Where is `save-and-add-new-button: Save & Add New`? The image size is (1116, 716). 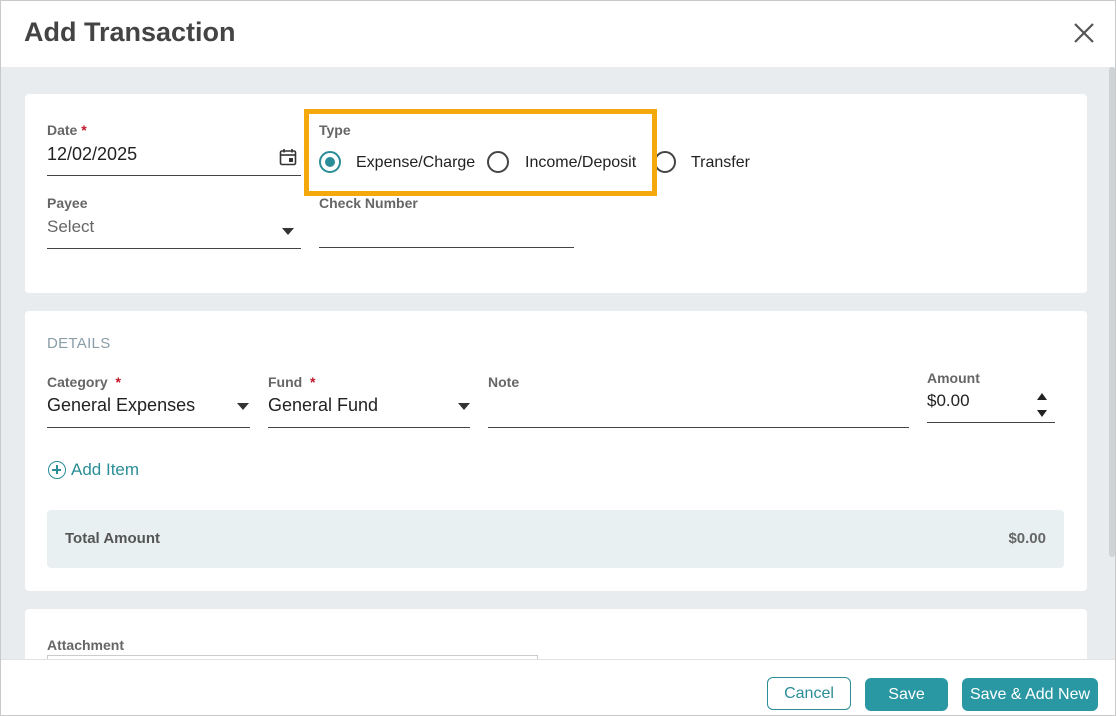 save-and-add-new-button: Save & Add New is located at coordinates (1030, 694).